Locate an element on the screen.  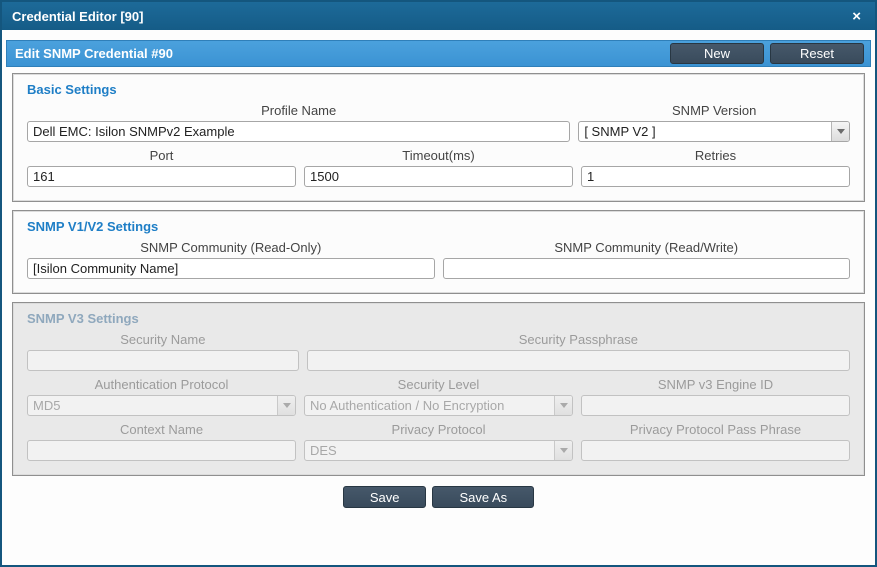
snmp-version-select: [ SNMP V2 ] is located at coordinates (714, 131).